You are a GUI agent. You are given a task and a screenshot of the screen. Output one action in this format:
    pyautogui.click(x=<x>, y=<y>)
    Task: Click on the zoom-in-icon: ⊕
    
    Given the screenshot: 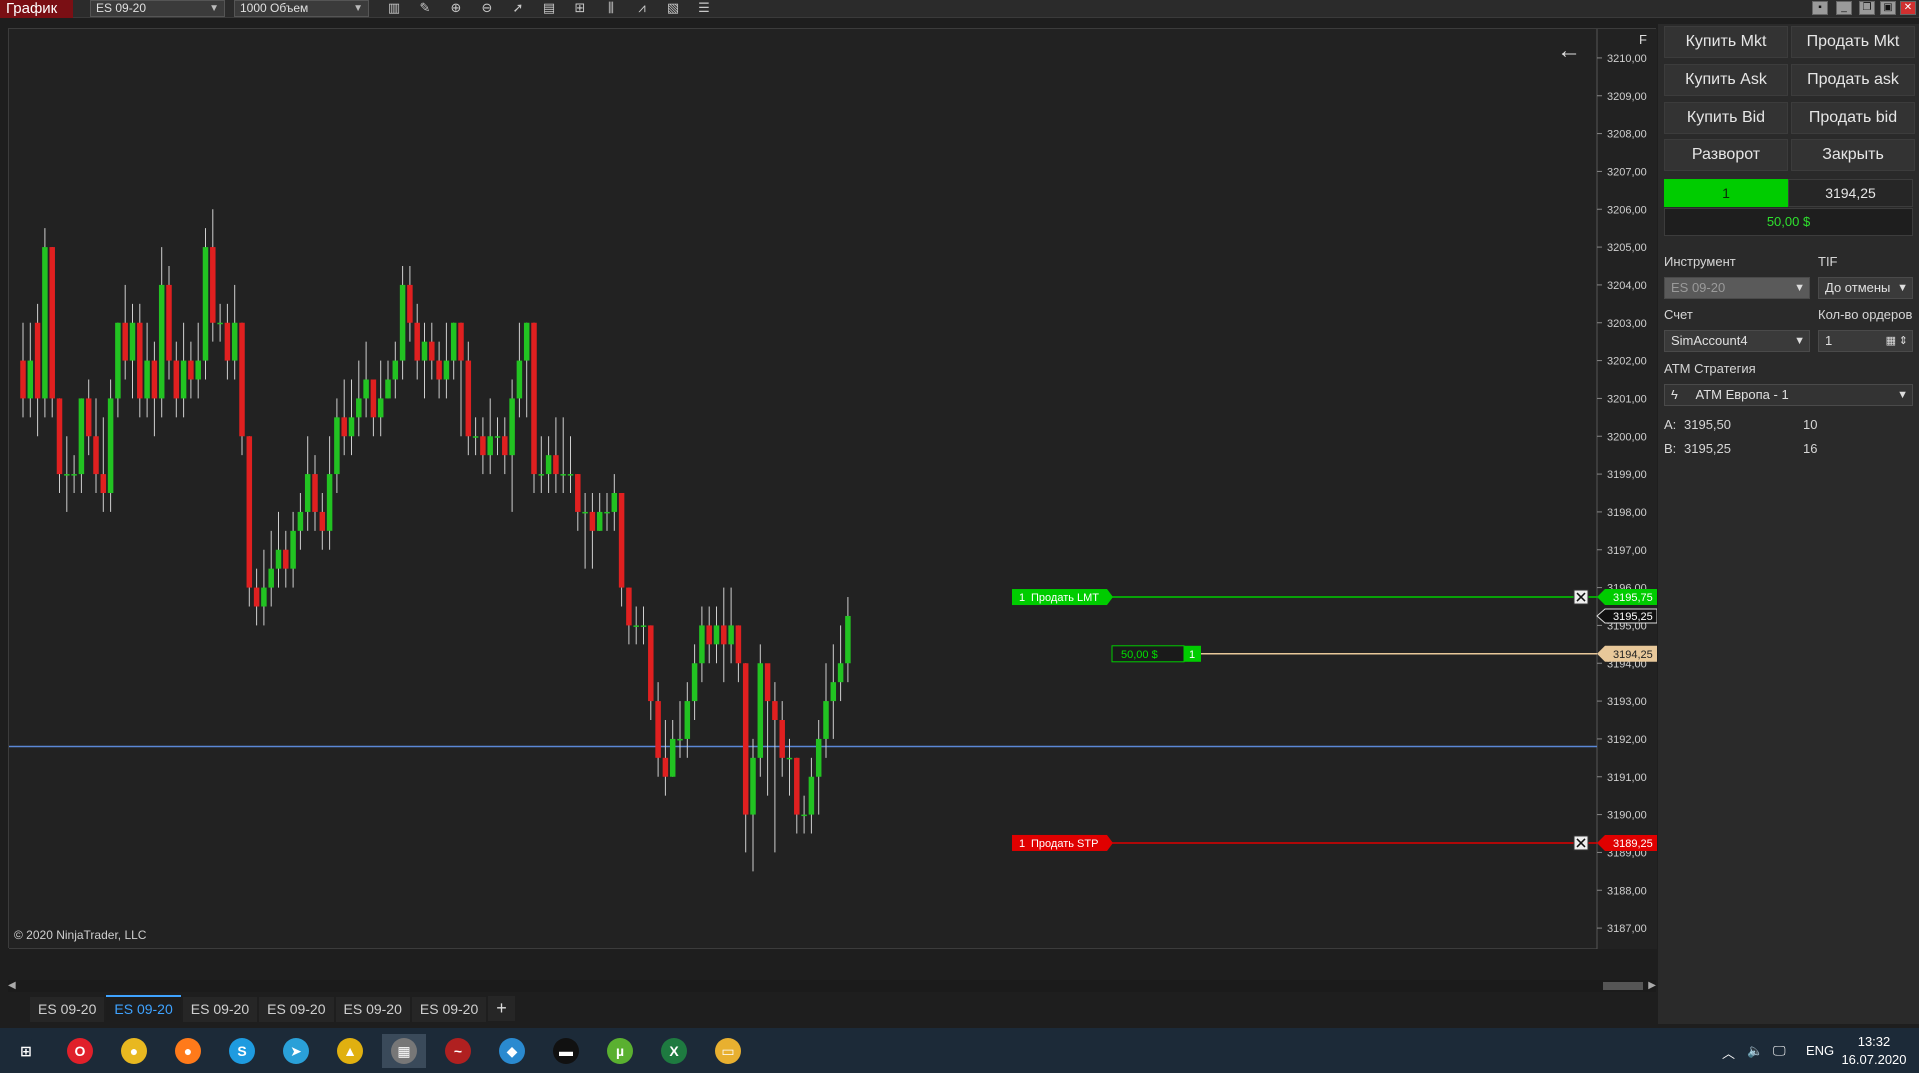 What is the action you would take?
    pyautogui.click(x=456, y=8)
    